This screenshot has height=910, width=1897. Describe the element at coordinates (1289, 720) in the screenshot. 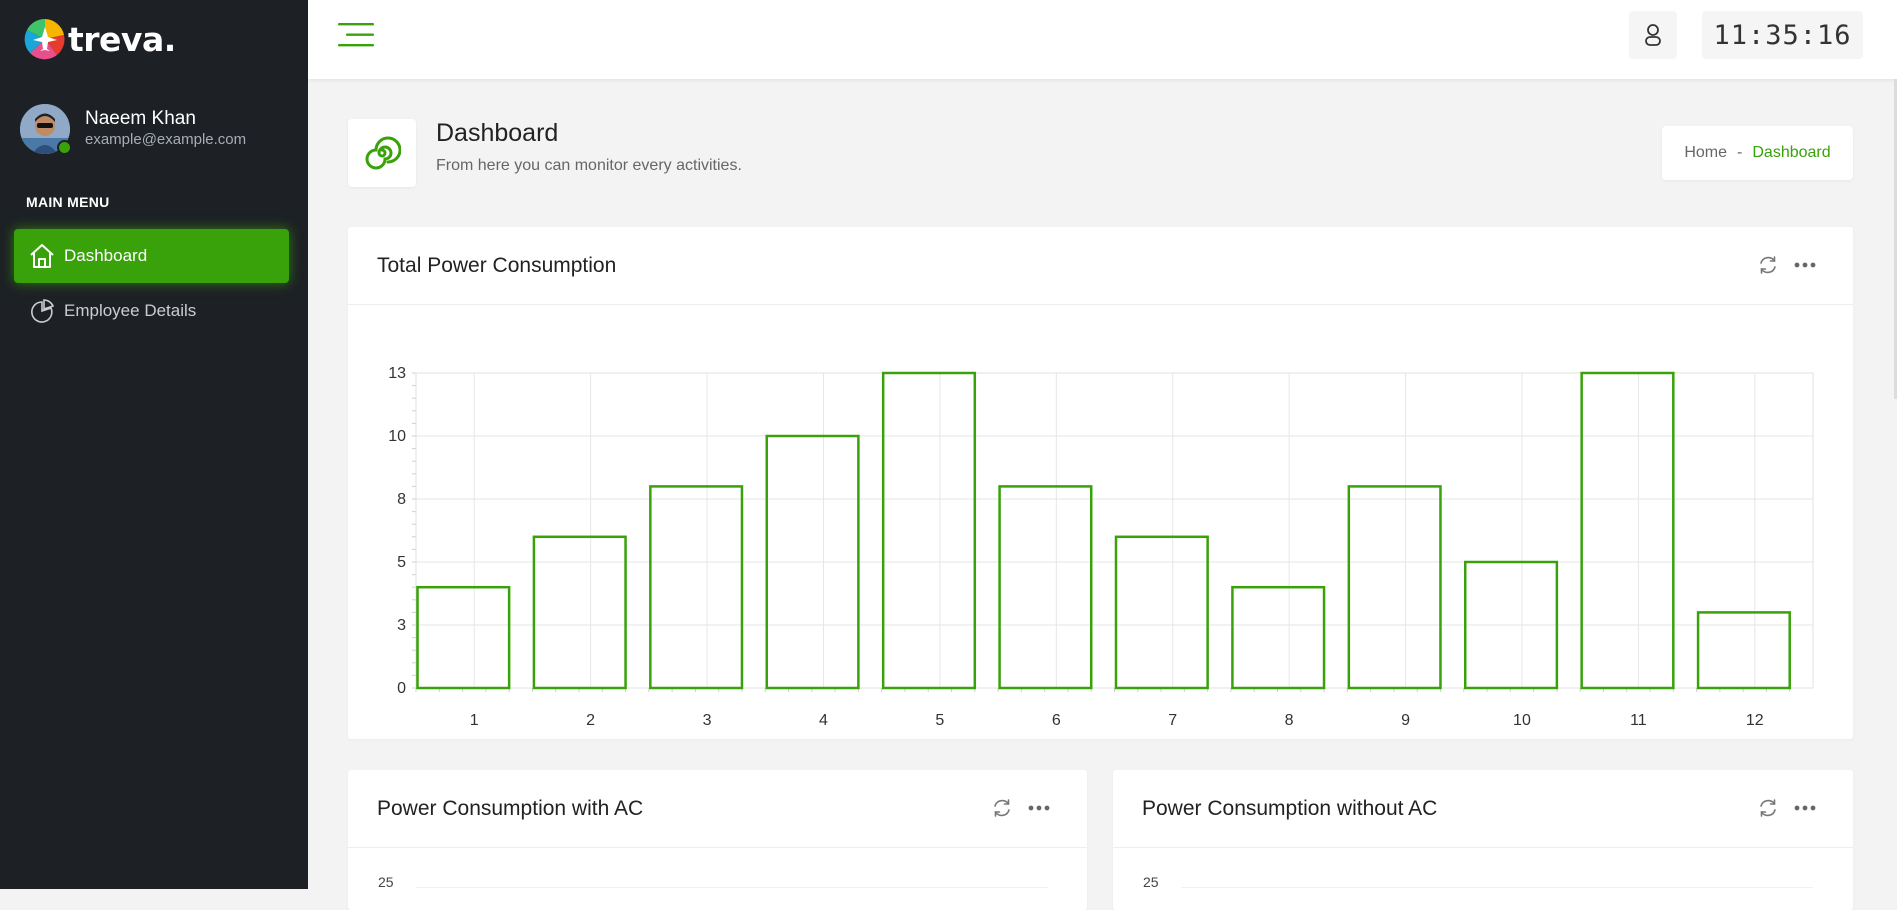

I see `x-tick-label: 8` at that location.